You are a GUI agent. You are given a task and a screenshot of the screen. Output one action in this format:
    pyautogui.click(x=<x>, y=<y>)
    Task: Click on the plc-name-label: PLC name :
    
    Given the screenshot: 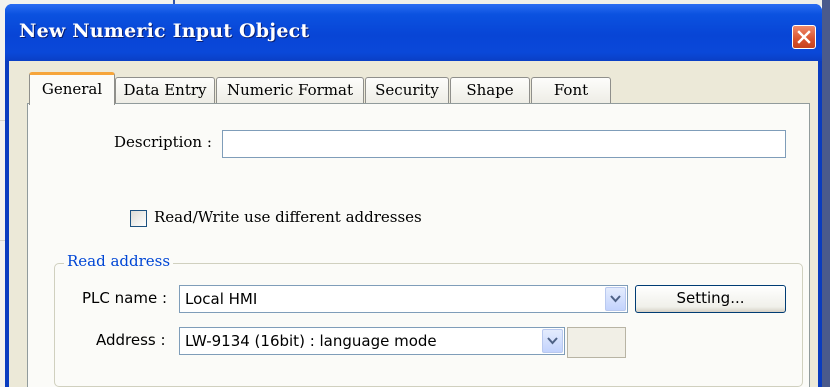 What is the action you would take?
    pyautogui.click(x=125, y=298)
    